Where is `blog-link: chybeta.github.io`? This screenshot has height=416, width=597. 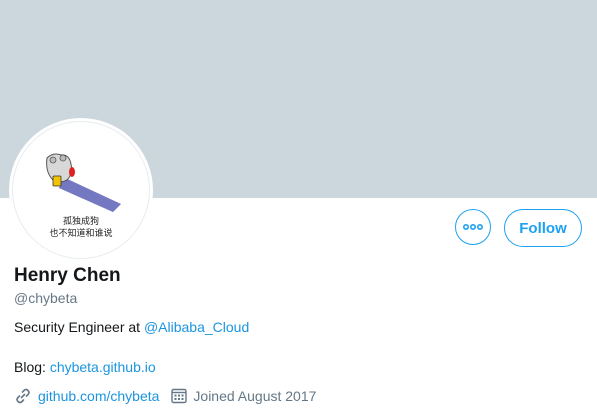
blog-link: chybeta.github.io is located at coordinates (103, 367).